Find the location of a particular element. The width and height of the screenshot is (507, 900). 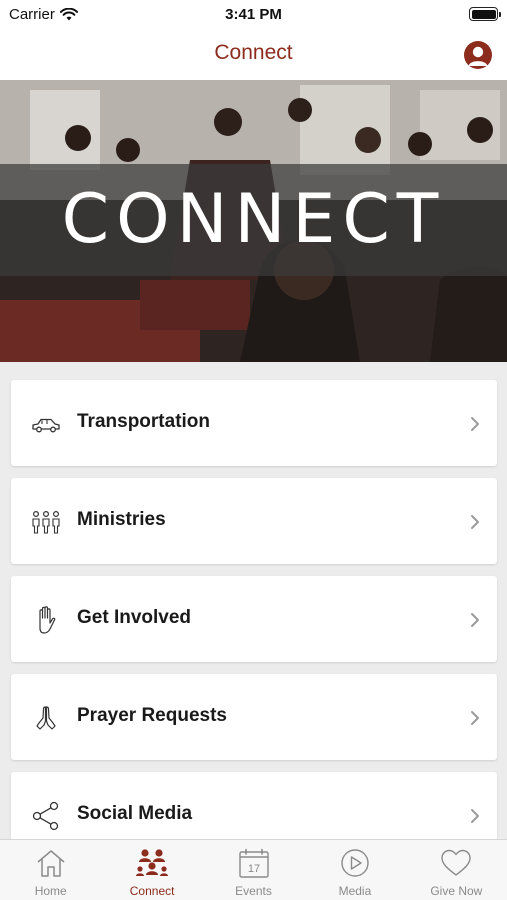

calendar-day-number: 17 is located at coordinates (253, 869).